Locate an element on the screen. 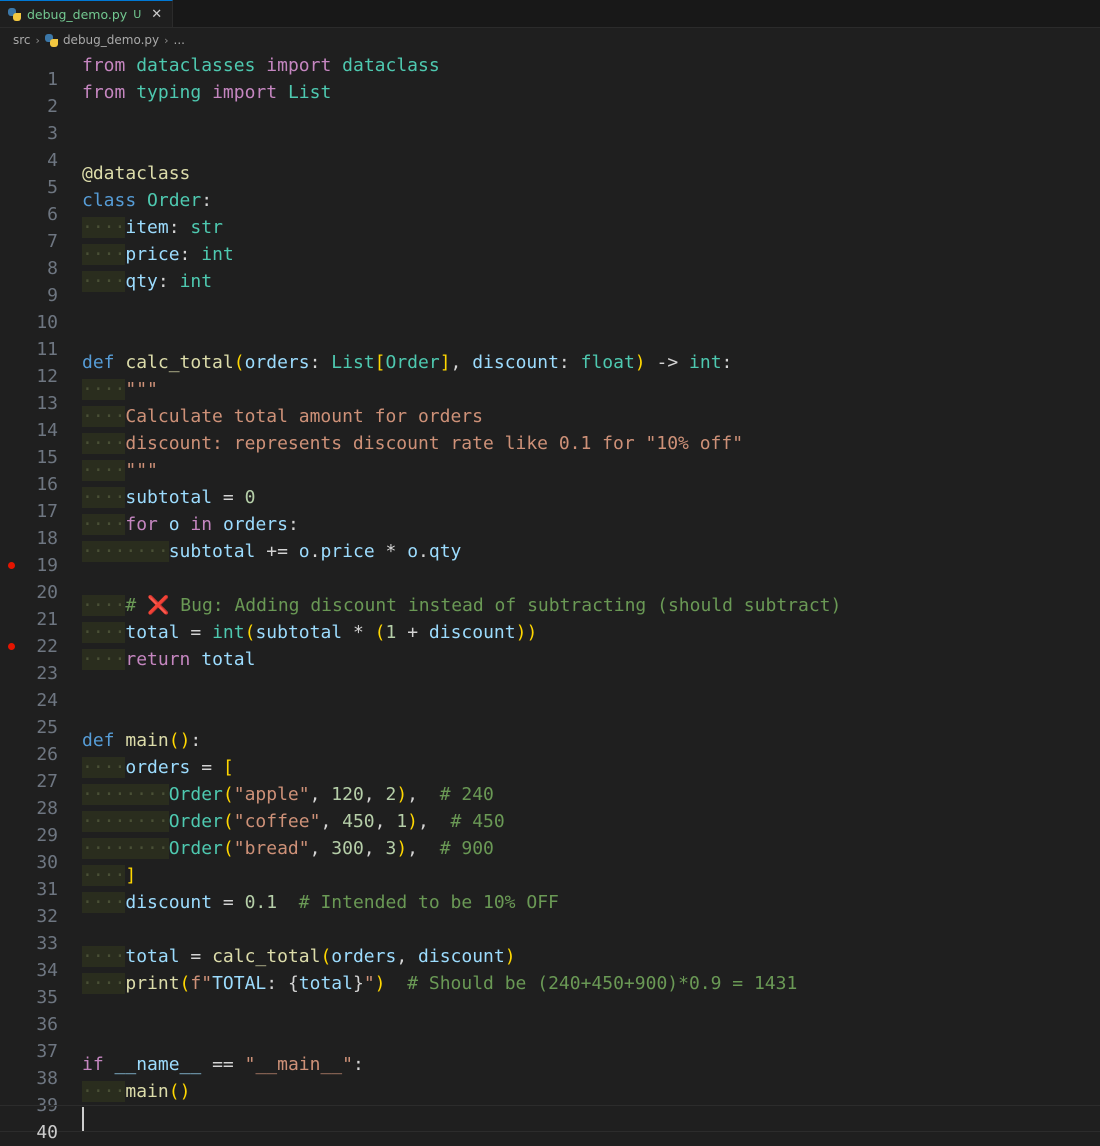 The height and width of the screenshot is (1146, 1100). code-line: 19 ········ subtotal += o.price * o.qty is located at coordinates (550, 557).